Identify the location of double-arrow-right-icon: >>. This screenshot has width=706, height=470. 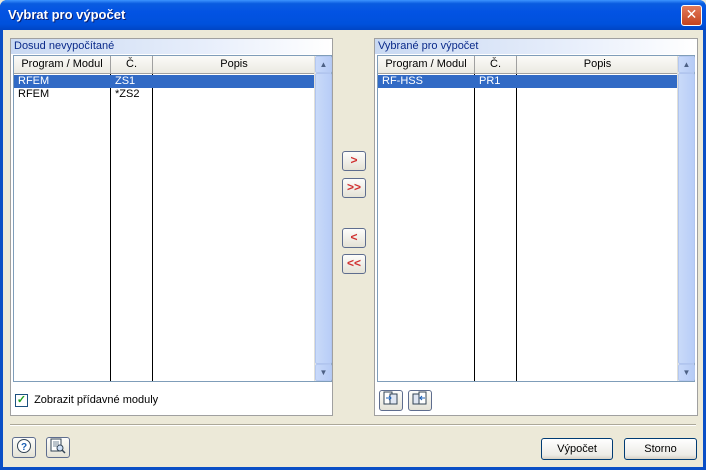
(353, 187).